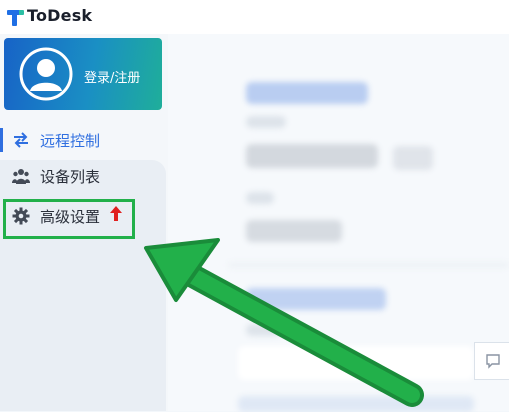  I want to click on users-icon, so click(21, 176).